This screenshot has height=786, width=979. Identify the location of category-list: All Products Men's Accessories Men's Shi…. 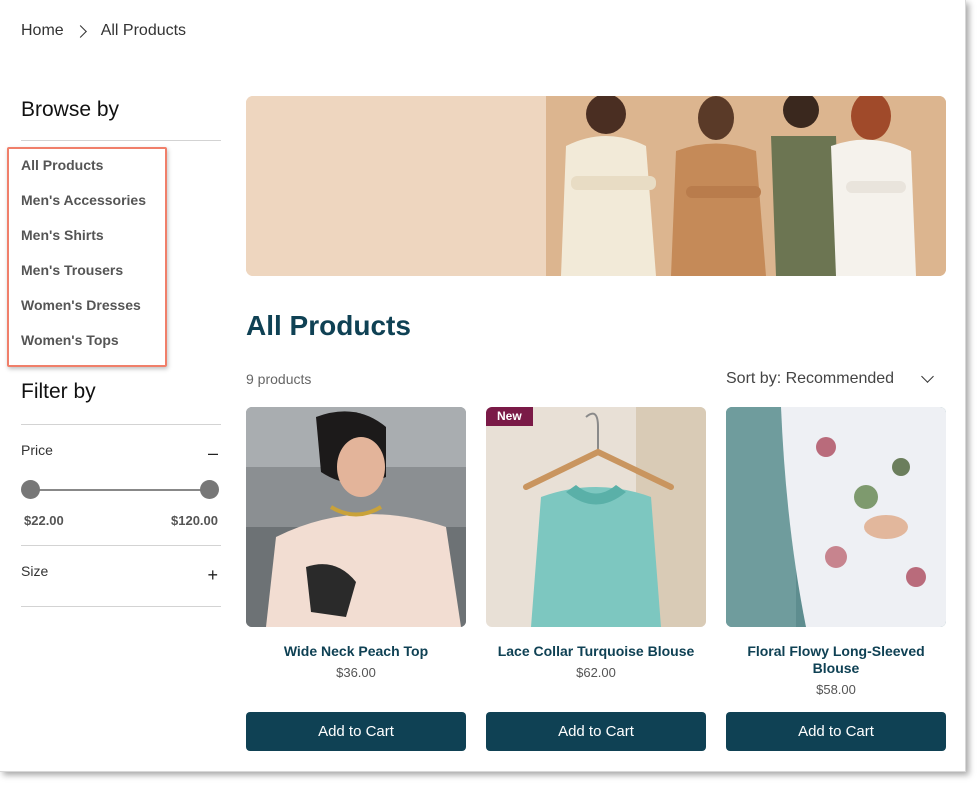
(121, 255).